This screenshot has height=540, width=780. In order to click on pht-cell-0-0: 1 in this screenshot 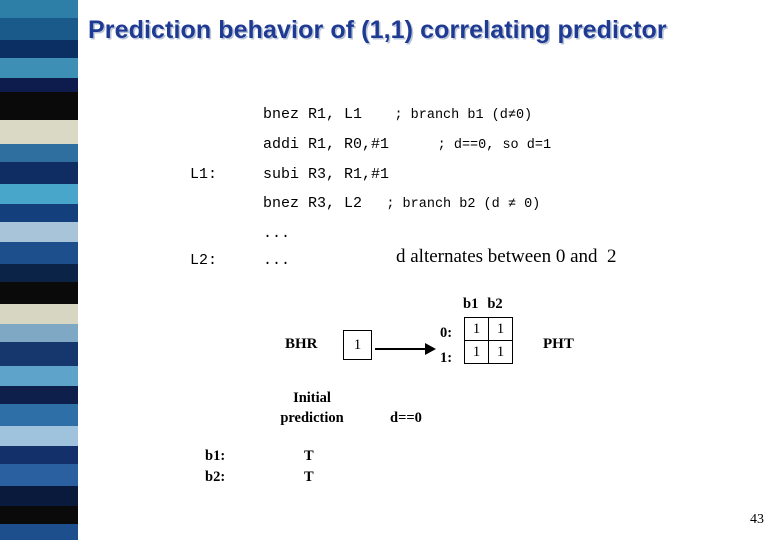, I will do `click(476, 329)`.